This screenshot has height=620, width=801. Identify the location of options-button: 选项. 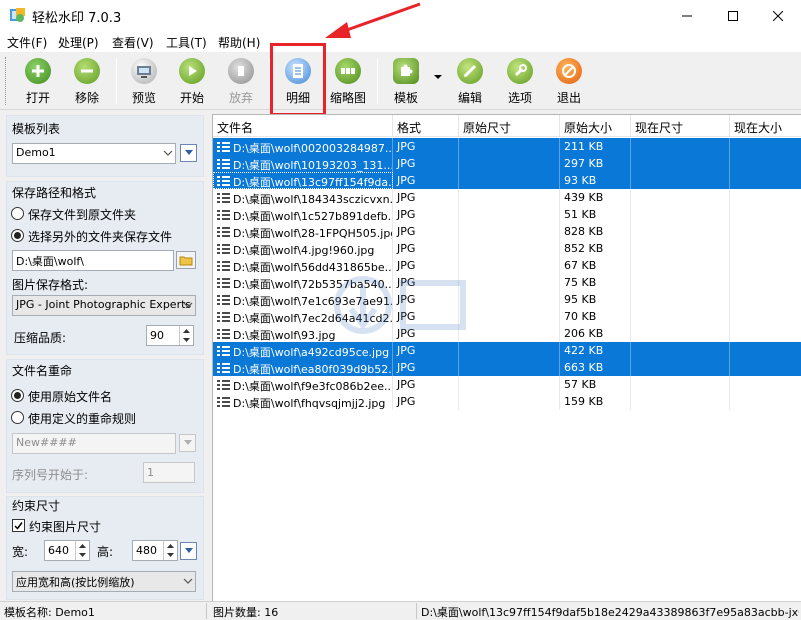
(520, 81).